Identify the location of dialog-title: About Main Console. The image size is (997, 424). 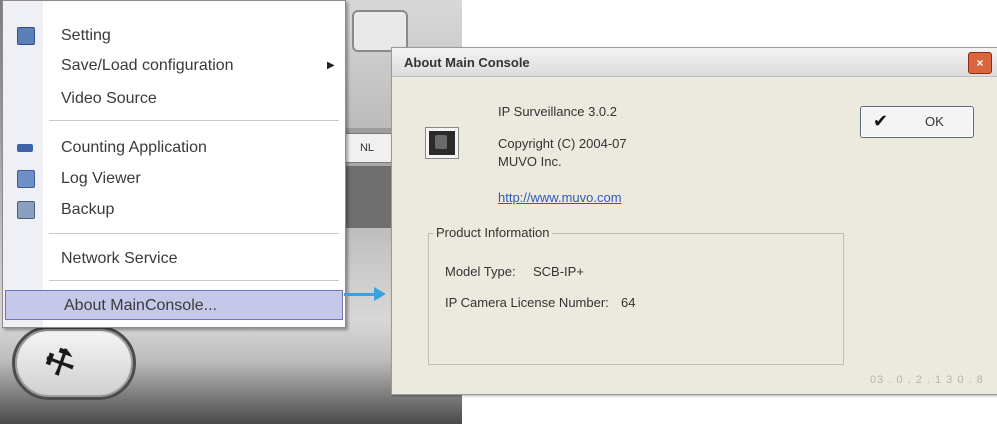
(467, 62).